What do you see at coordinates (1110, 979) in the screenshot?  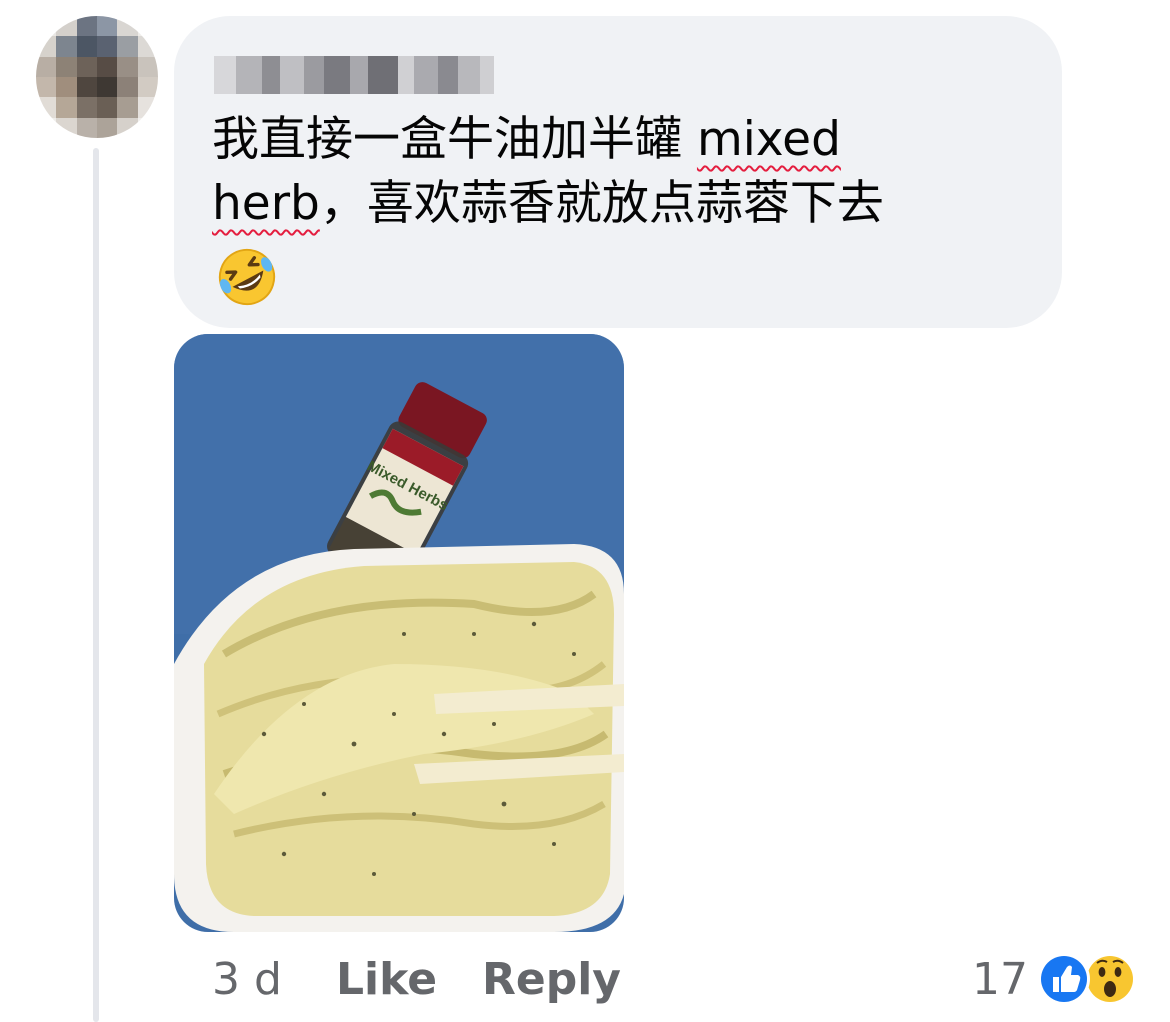 I see `wow-reaction-icon` at bounding box center [1110, 979].